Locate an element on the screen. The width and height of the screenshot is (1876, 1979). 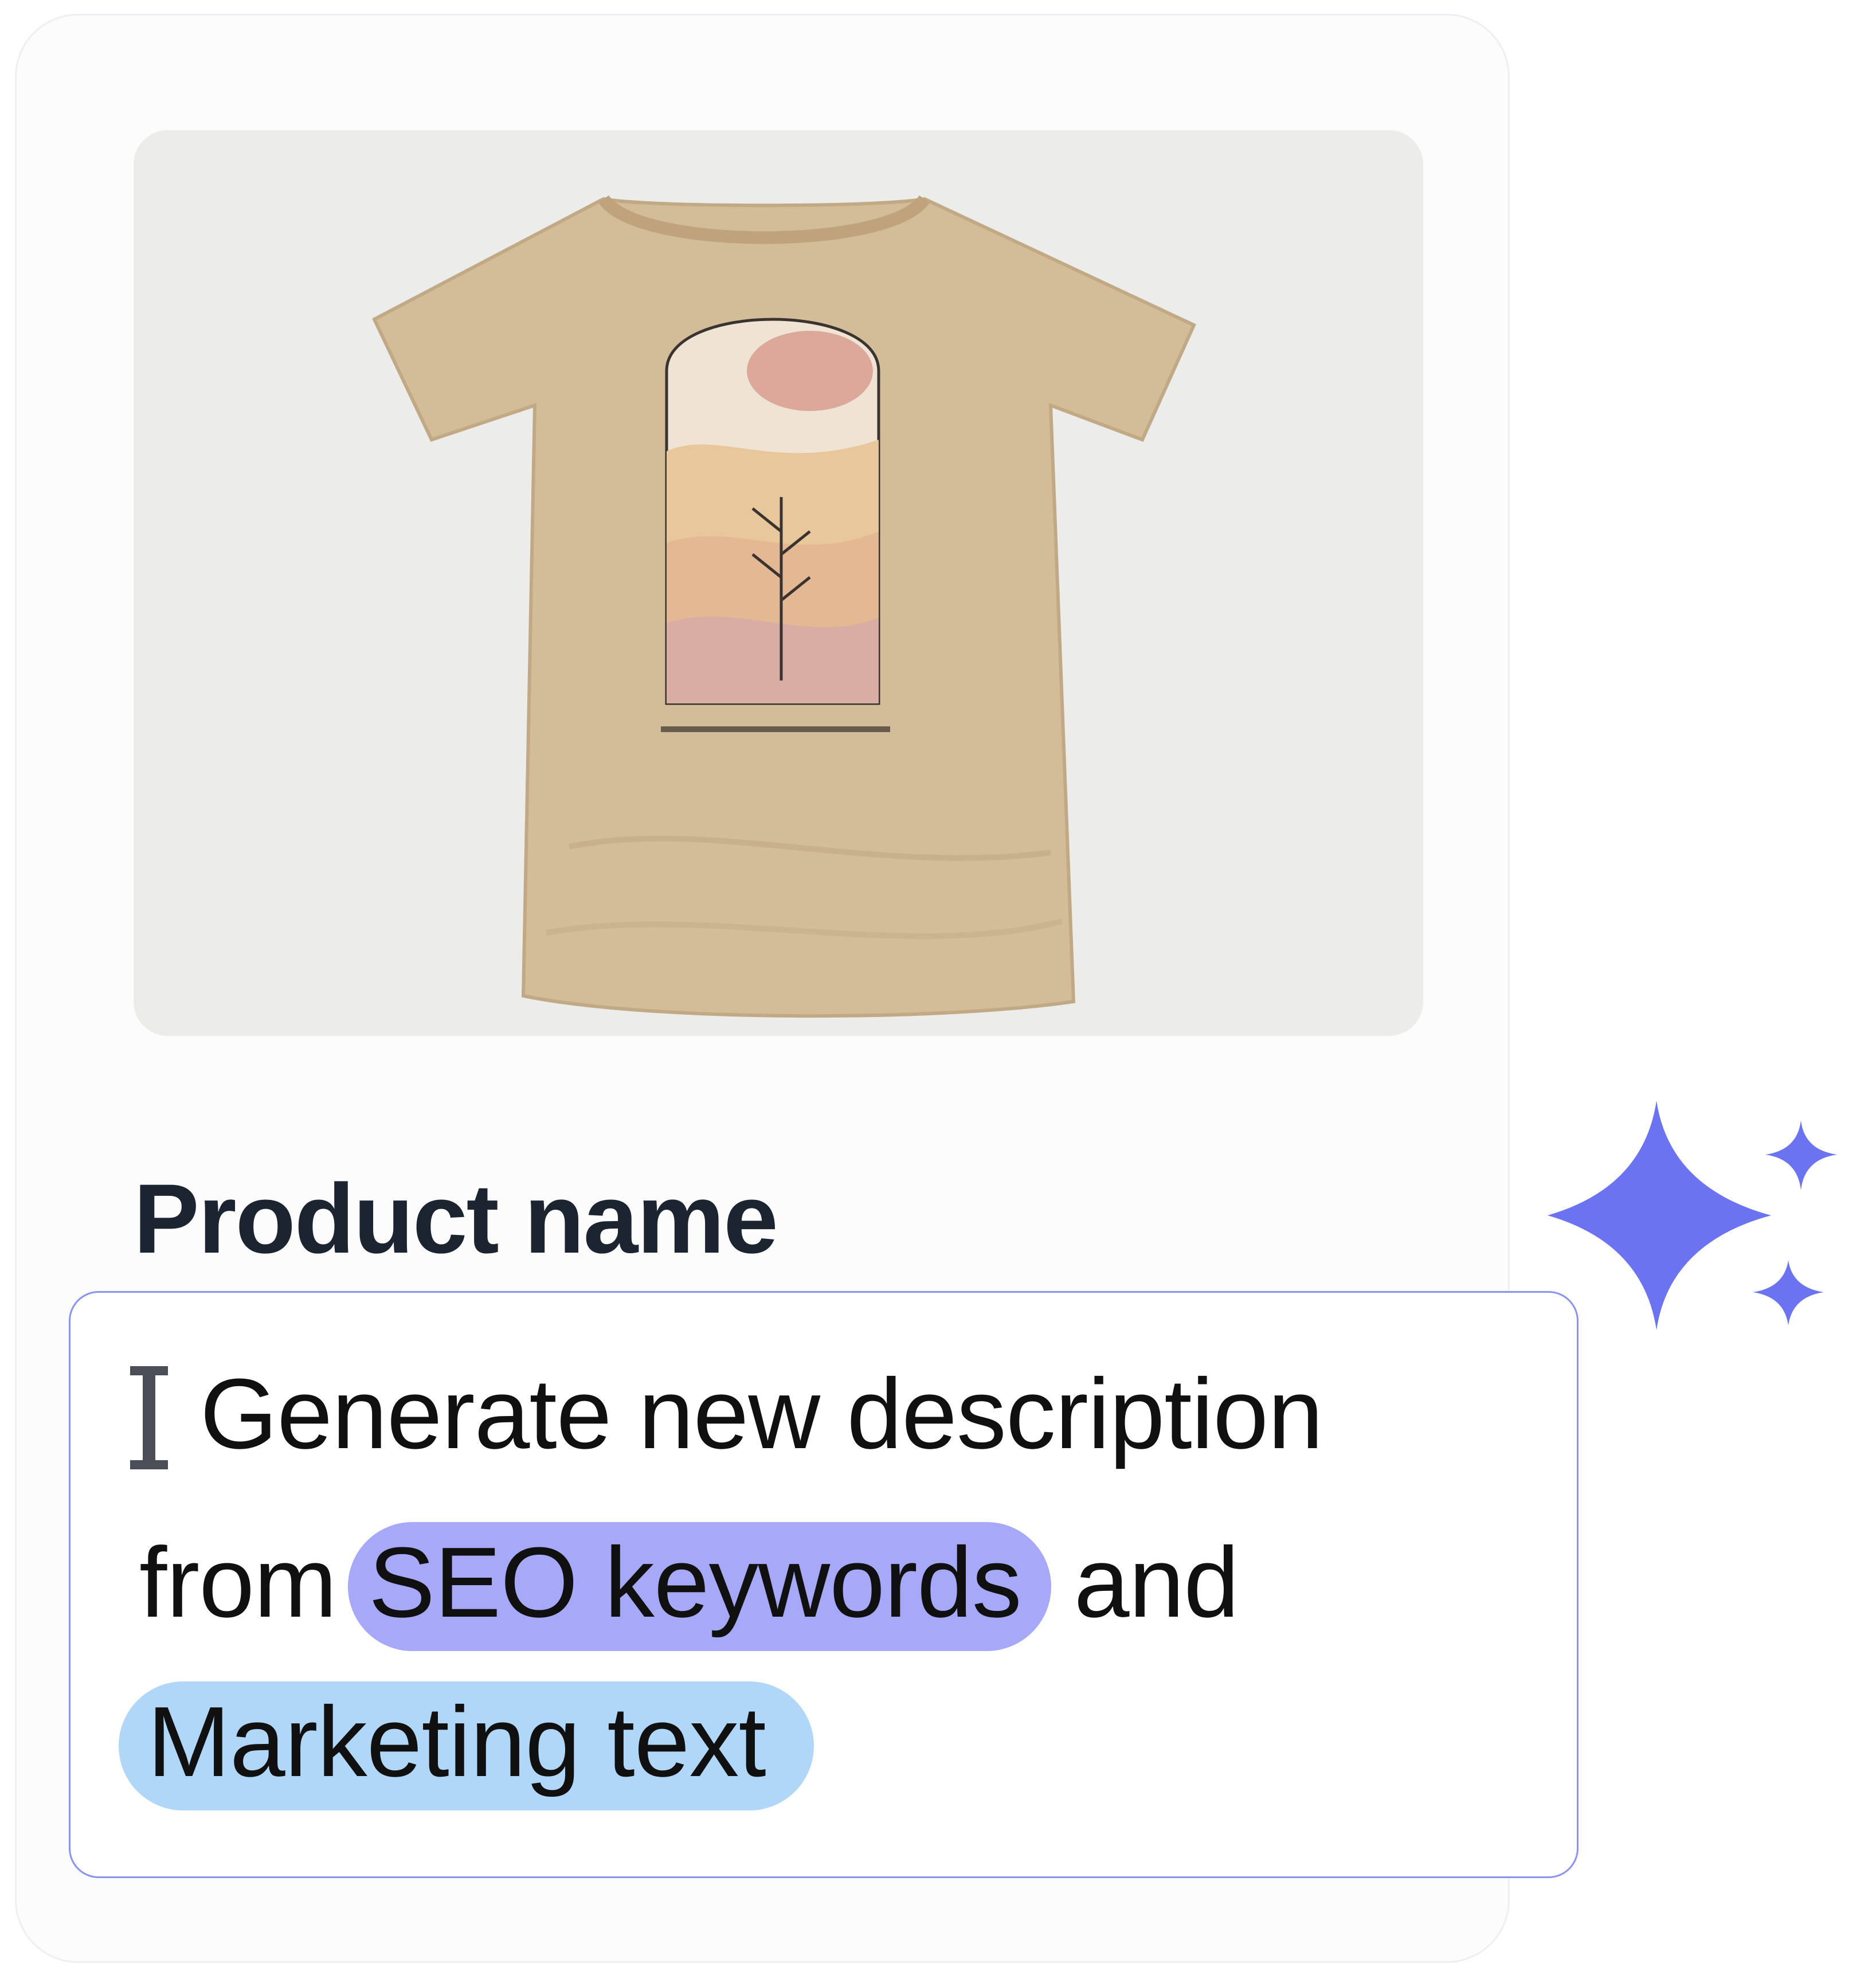
prompt-text-and: and is located at coordinates (1156, 1582).